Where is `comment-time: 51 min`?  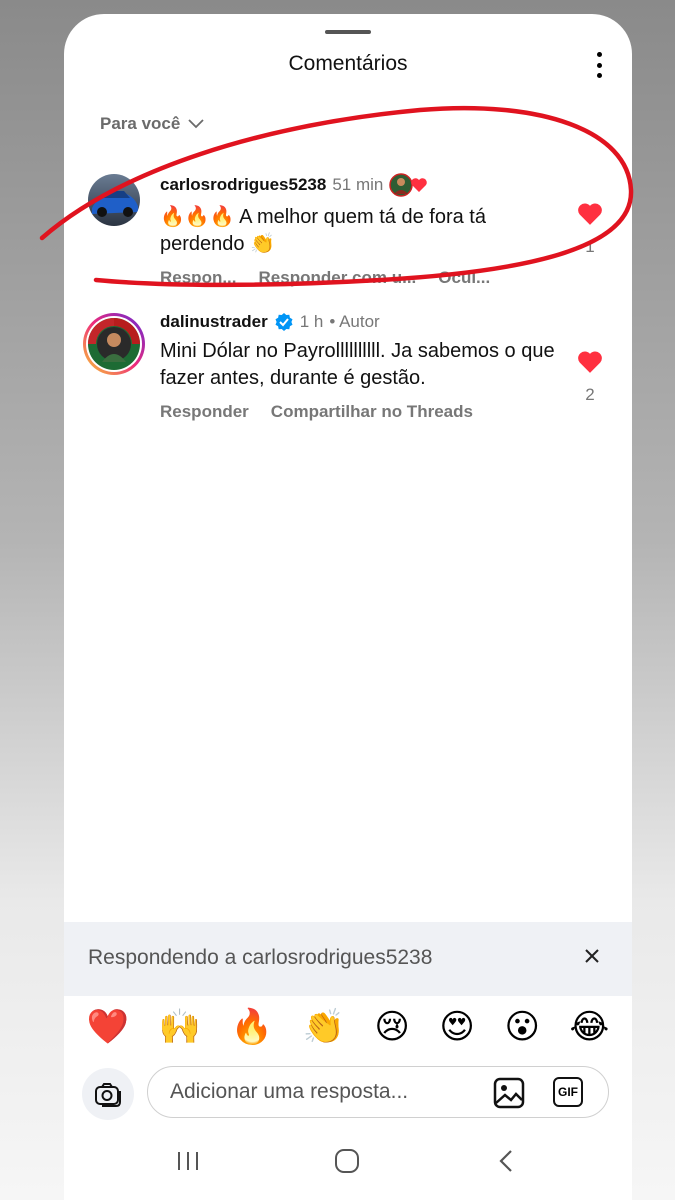
comment-time: 51 min is located at coordinates (358, 184).